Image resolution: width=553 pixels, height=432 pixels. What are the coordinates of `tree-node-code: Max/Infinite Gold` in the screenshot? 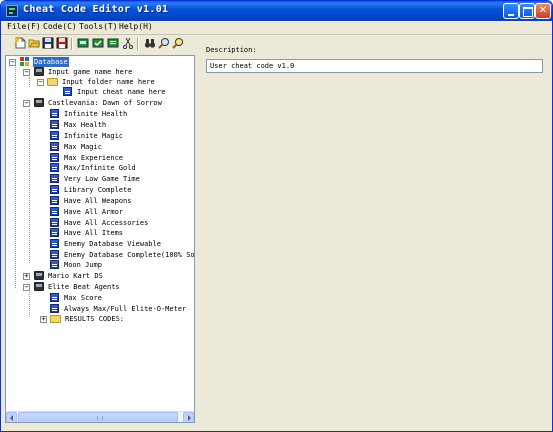 It's located at (122, 168).